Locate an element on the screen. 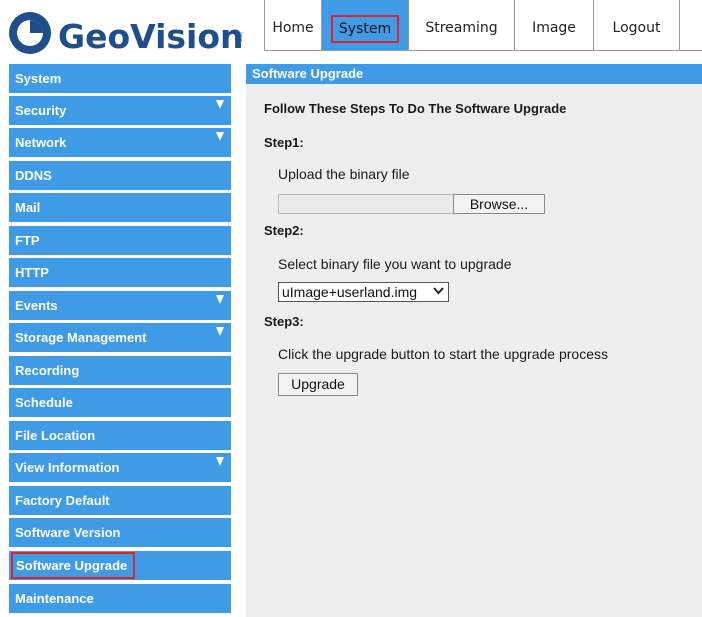  sidebar-item-software-upgrade: Software Upgrade is located at coordinates (120, 565).